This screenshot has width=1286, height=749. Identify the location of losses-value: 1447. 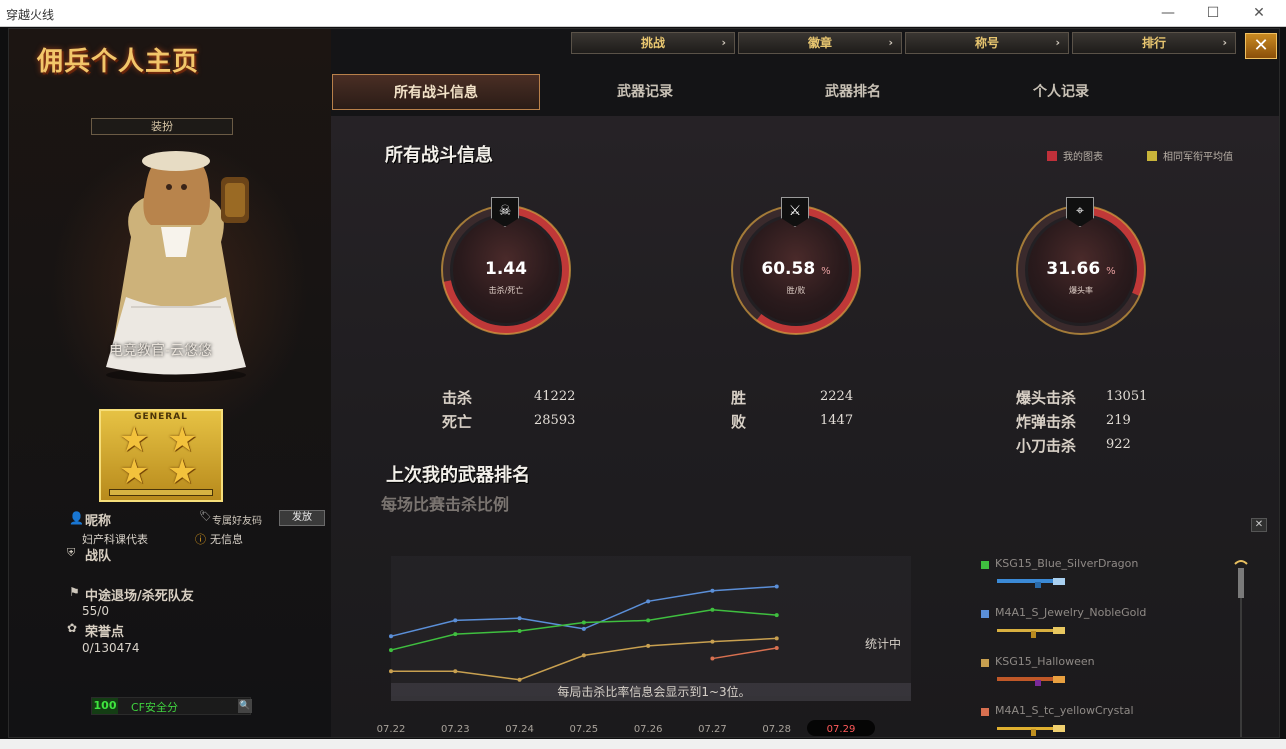
(837, 420).